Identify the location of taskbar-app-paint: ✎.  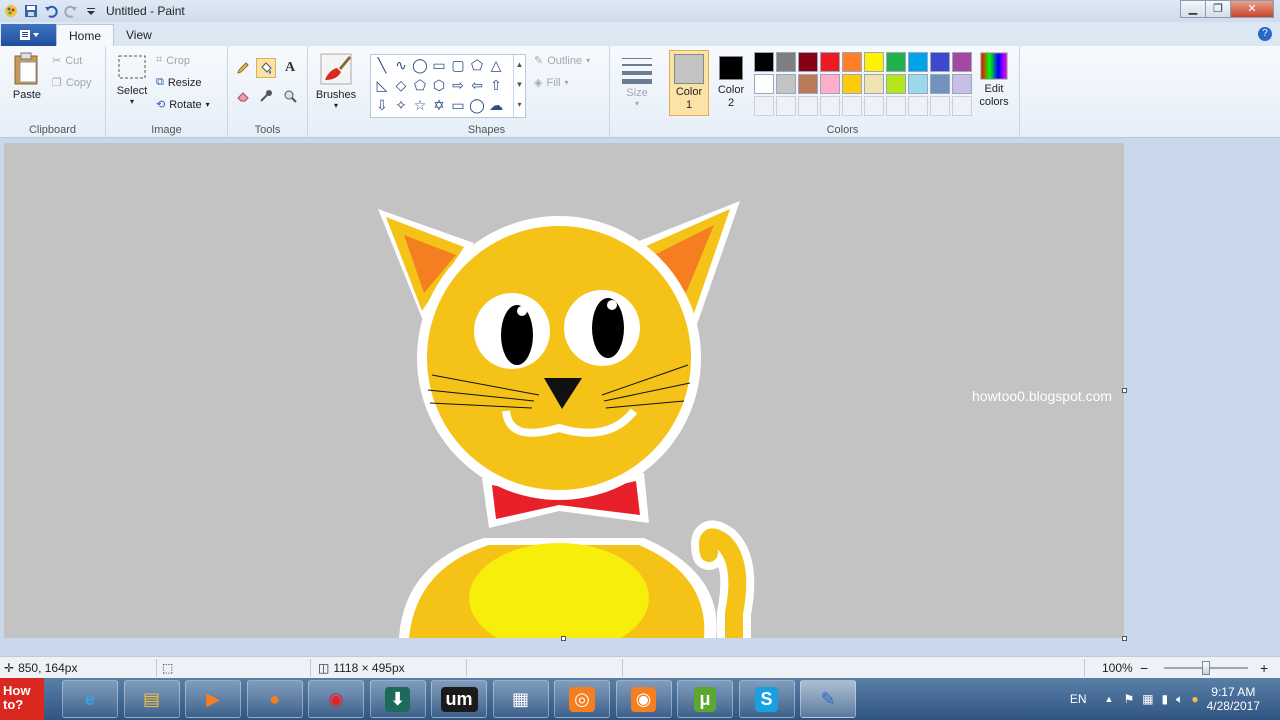
(828, 699).